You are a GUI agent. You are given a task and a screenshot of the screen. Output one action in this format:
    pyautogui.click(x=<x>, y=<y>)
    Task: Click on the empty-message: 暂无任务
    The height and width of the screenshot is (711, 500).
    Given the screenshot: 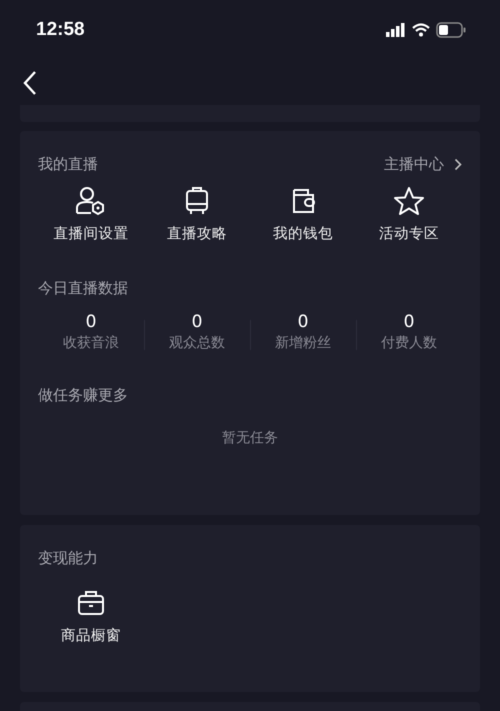 What is the action you would take?
    pyautogui.click(x=250, y=438)
    